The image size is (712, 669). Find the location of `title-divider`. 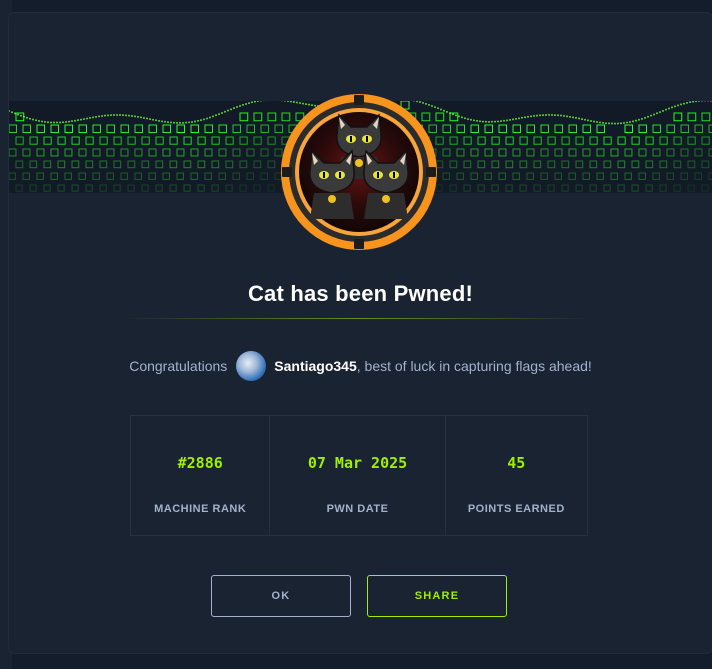

title-divider is located at coordinates (358, 318).